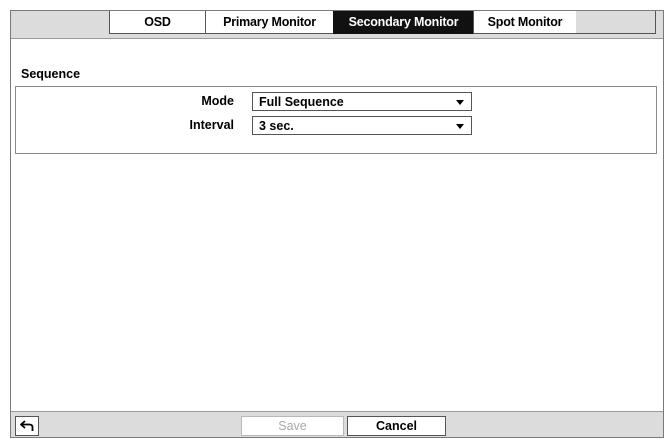 Image resolution: width=667 pixels, height=439 pixels. What do you see at coordinates (51, 74) in the screenshot?
I see `section-title: Sequence` at bounding box center [51, 74].